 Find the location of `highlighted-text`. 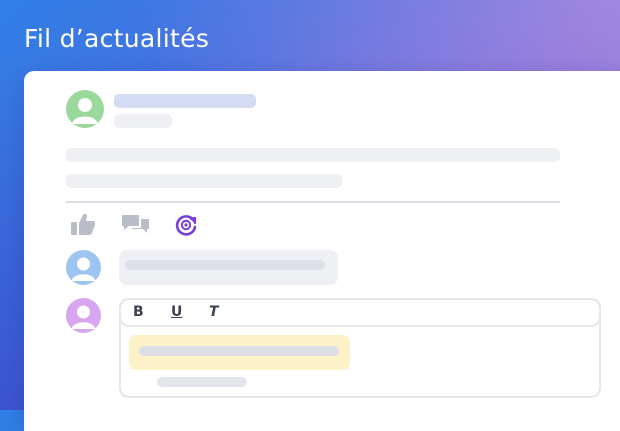

highlighted-text is located at coordinates (239, 352).